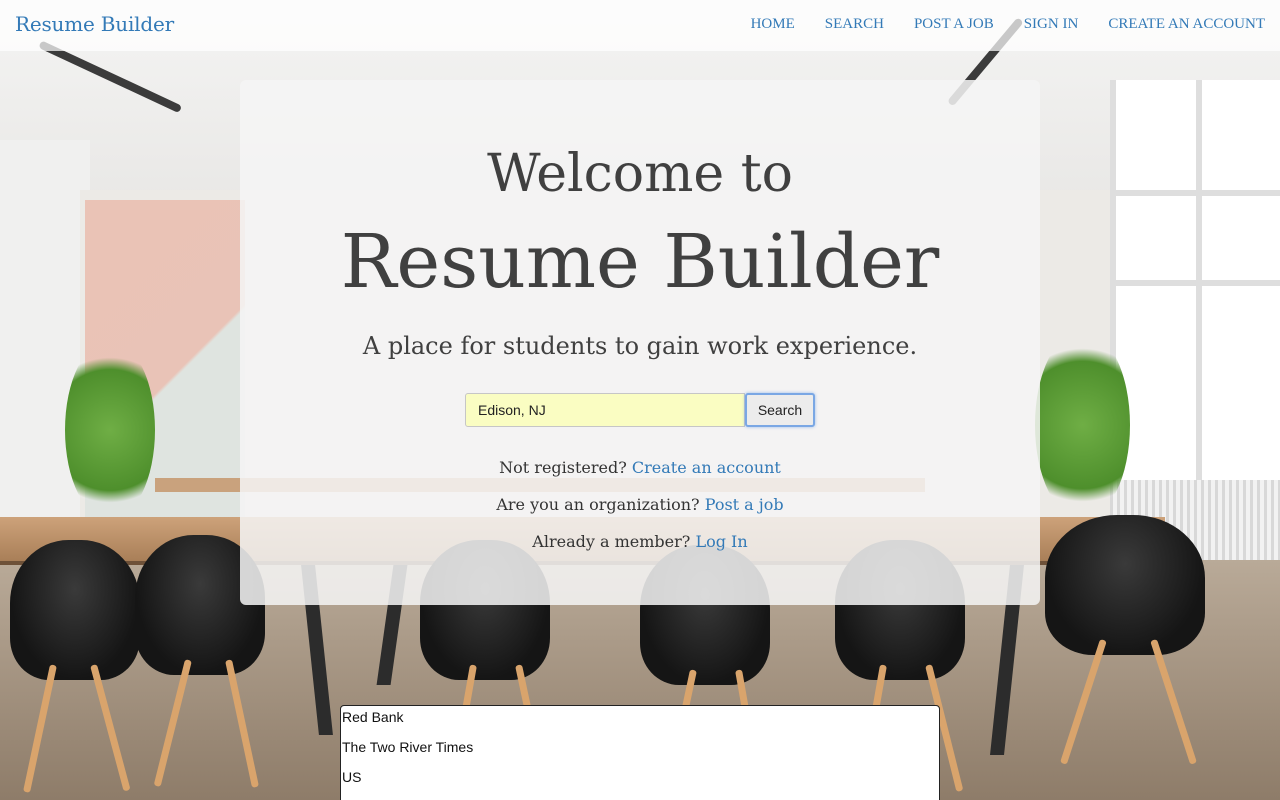 The width and height of the screenshot is (1280, 800). What do you see at coordinates (780, 410) in the screenshot?
I see `search-button: Search` at bounding box center [780, 410].